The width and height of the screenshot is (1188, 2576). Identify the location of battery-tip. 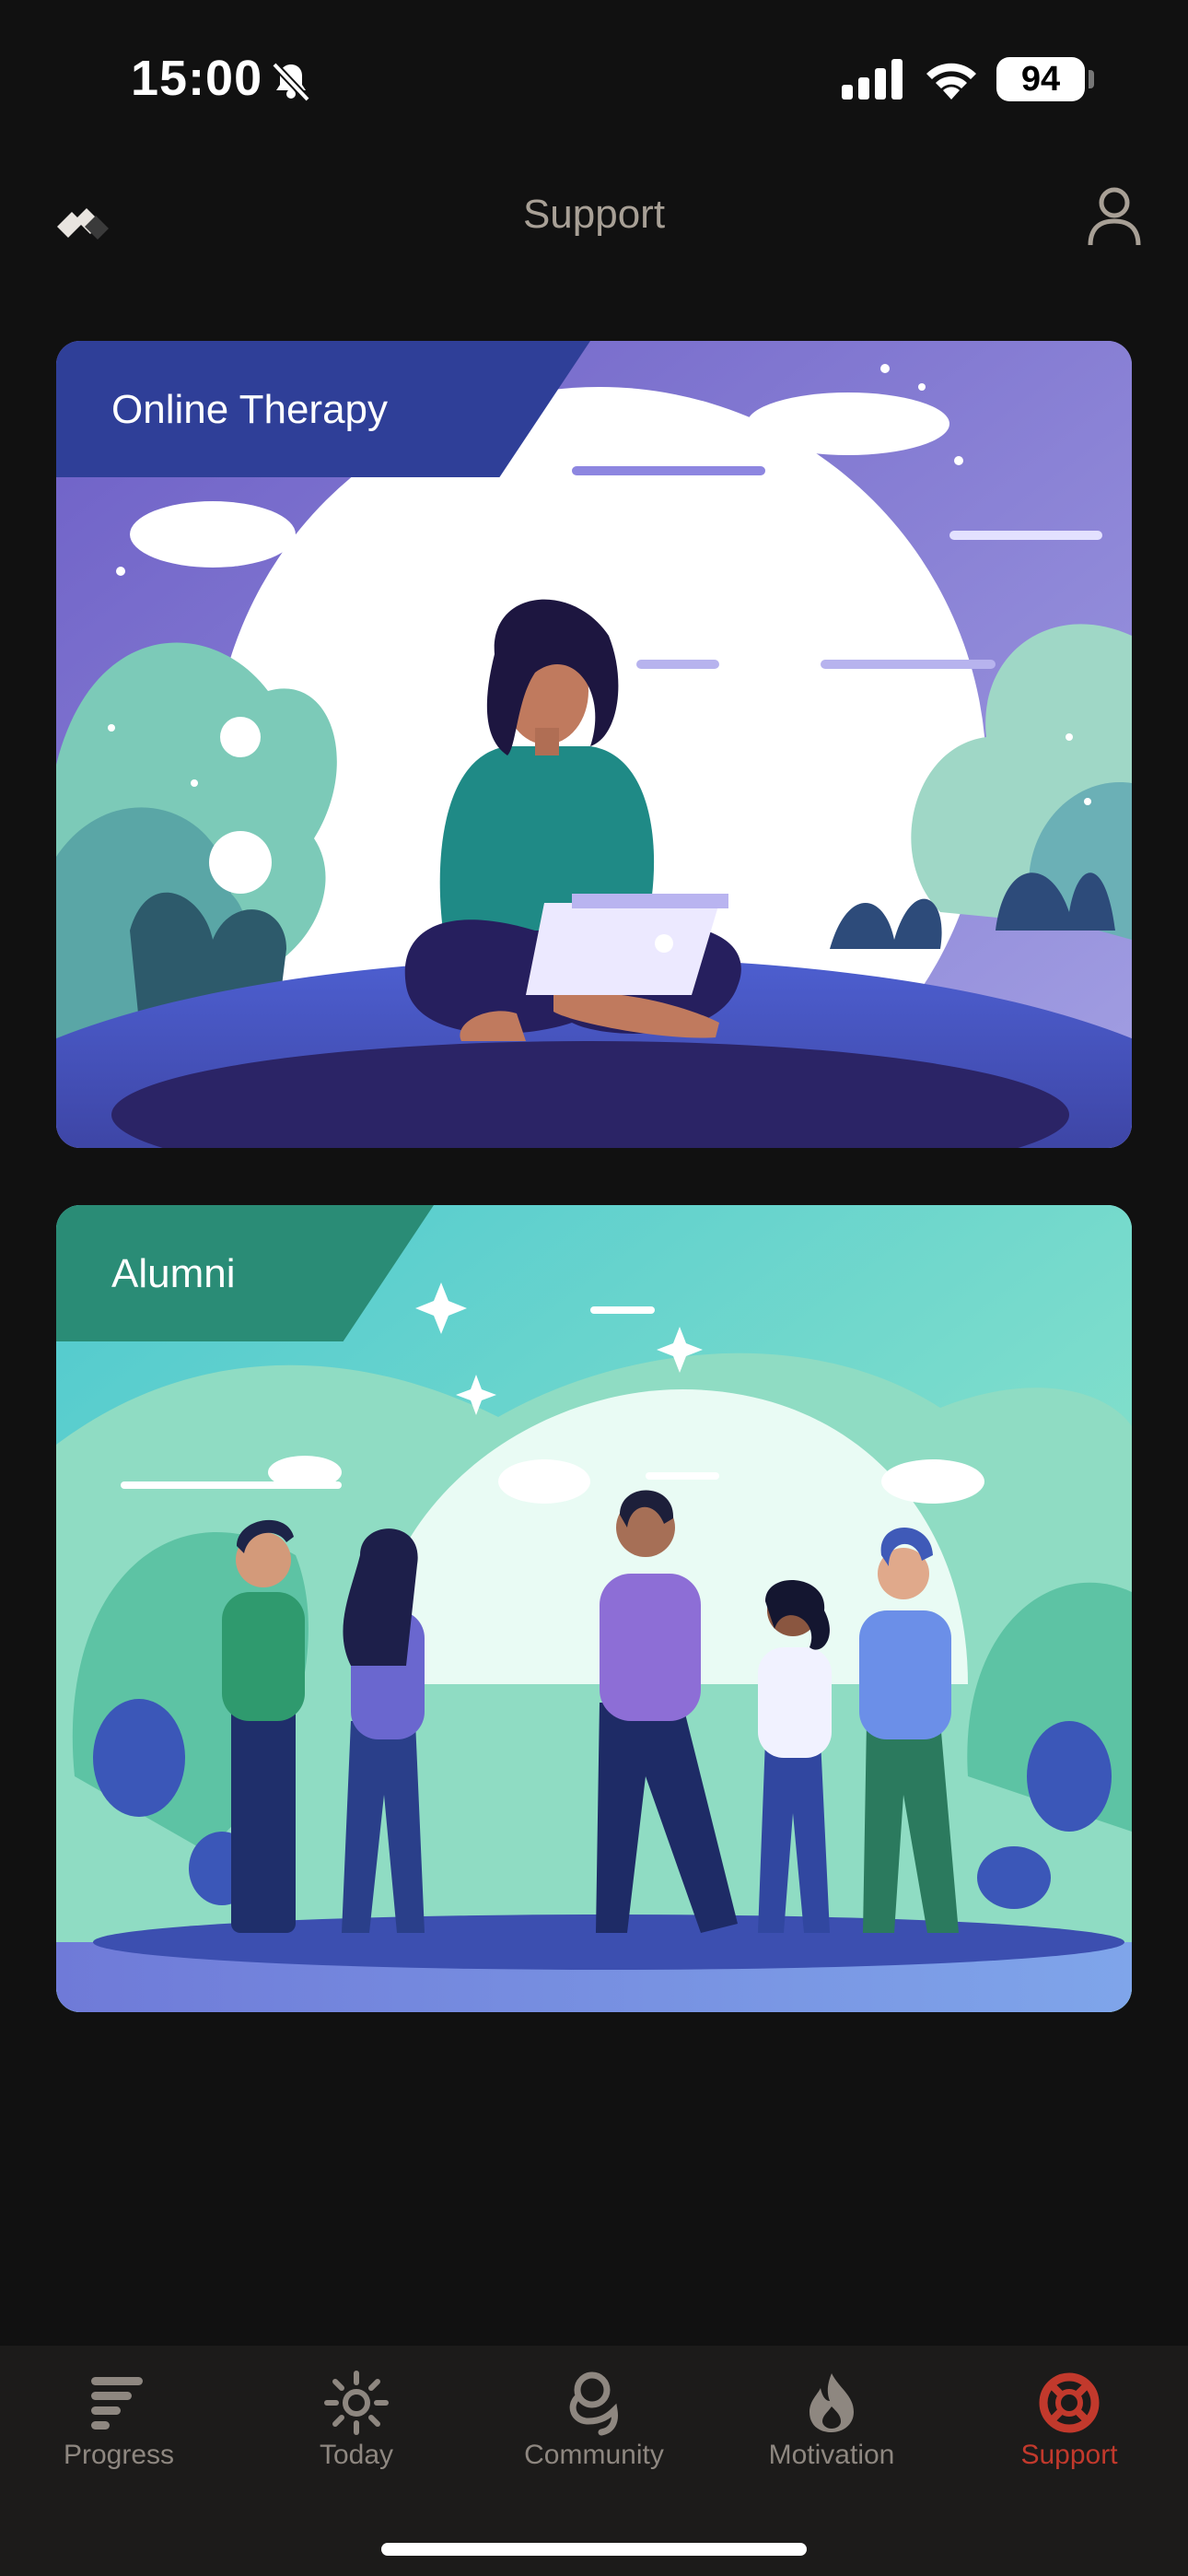
(1091, 79).